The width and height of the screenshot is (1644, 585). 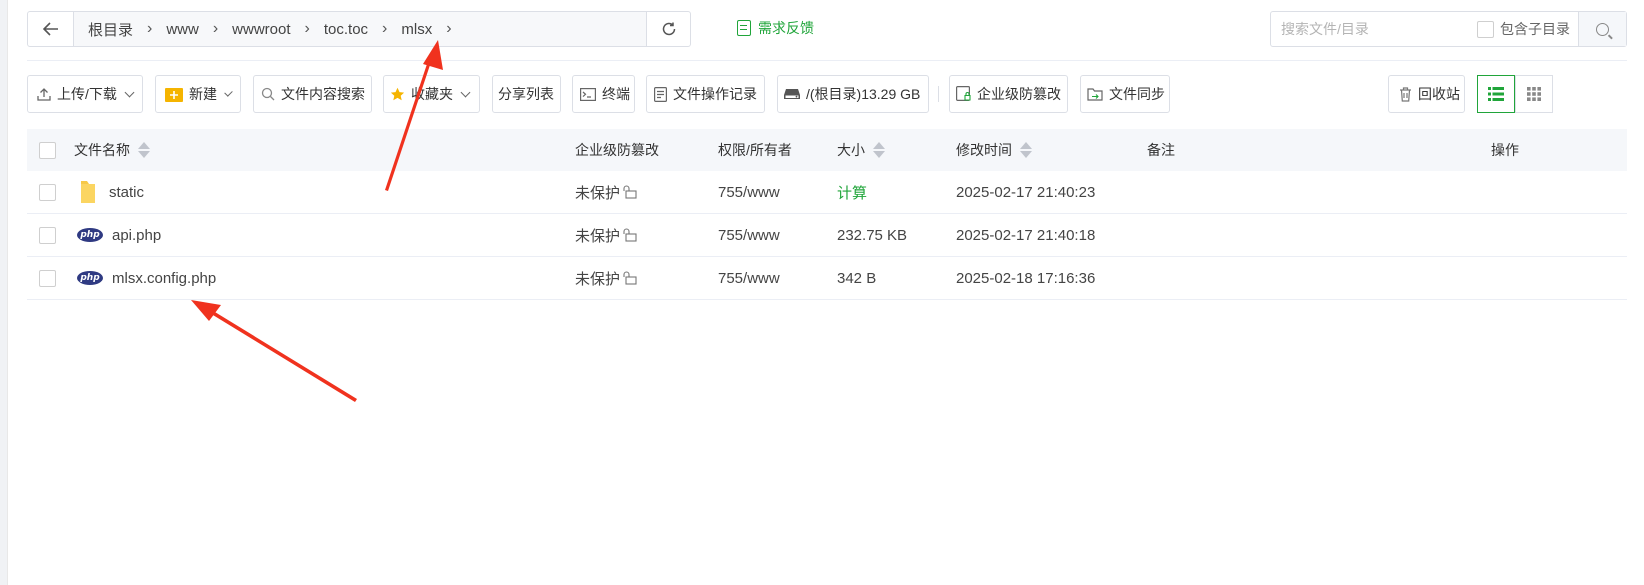 I want to click on disk-icon, so click(x=792, y=94).